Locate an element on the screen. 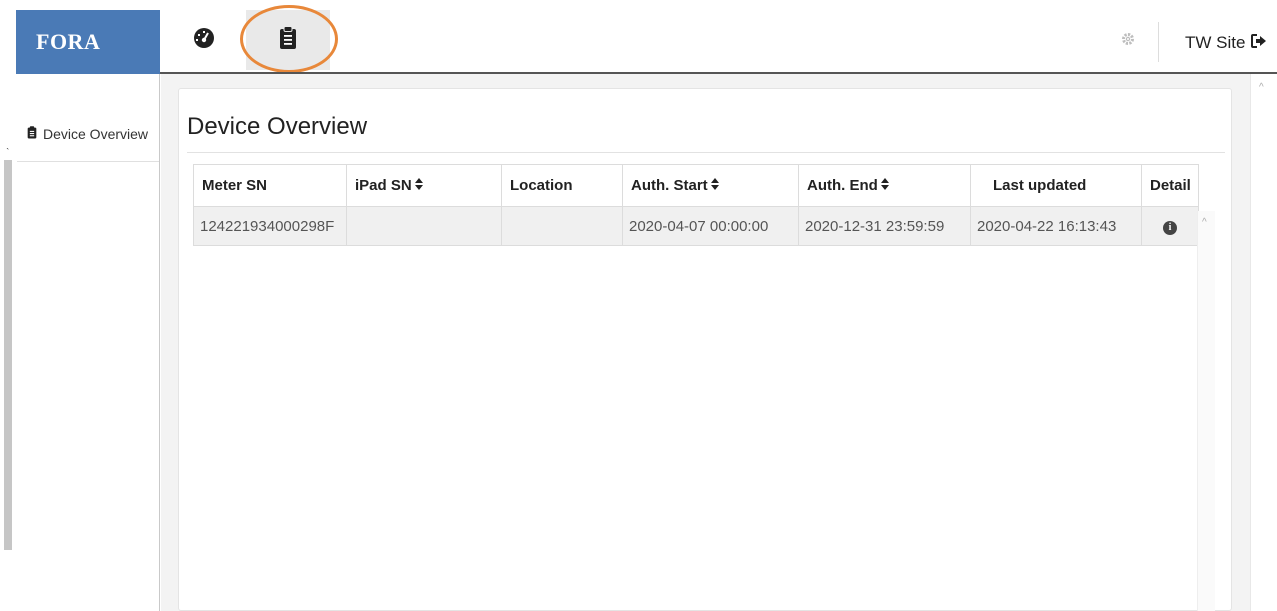  info-circle-icon: i is located at coordinates (1170, 227).